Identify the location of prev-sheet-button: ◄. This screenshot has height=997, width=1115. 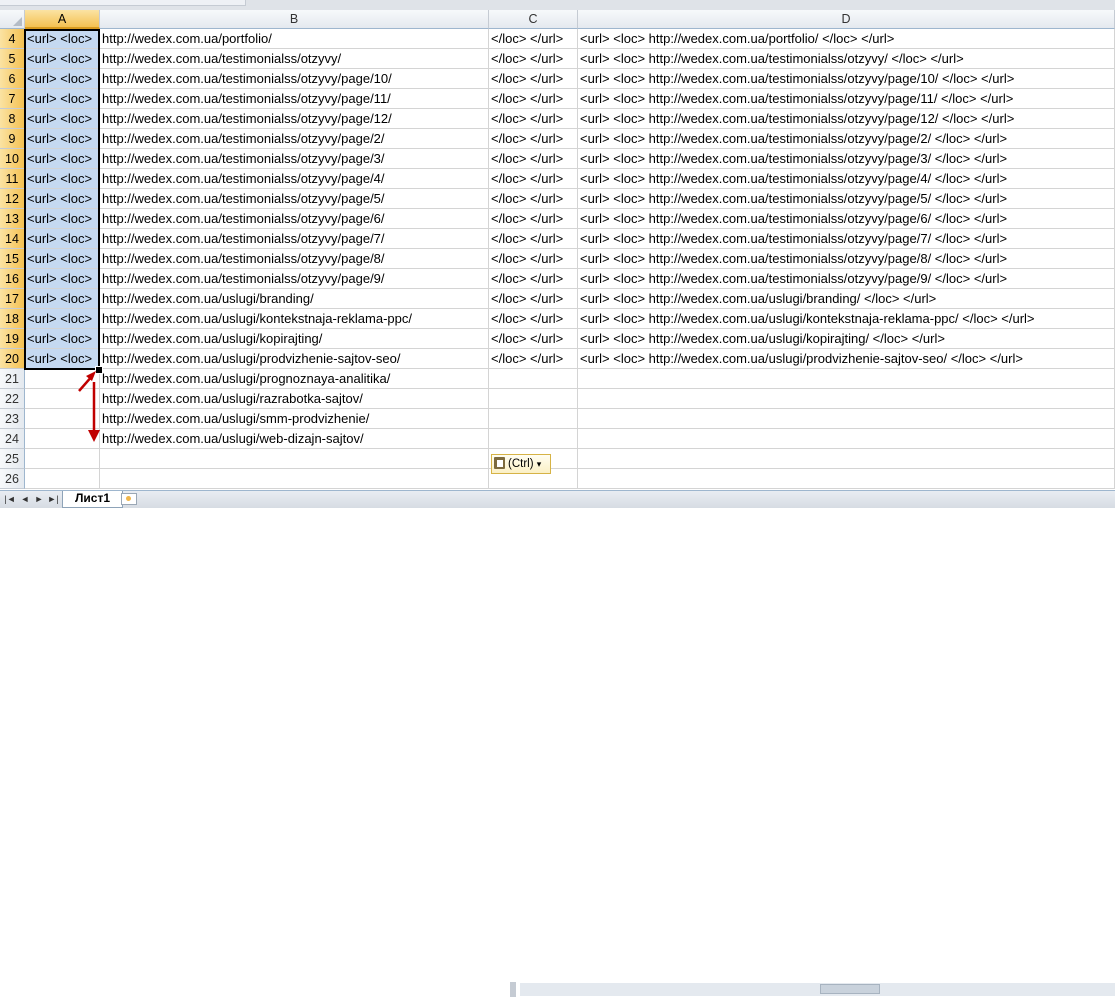
(25, 499).